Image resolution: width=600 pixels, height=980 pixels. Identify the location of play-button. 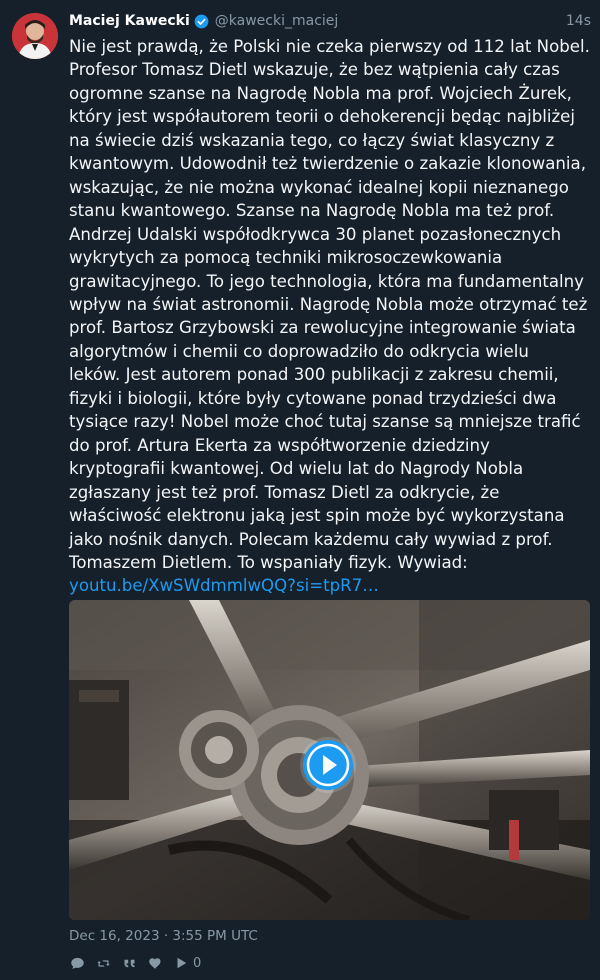
(328, 765).